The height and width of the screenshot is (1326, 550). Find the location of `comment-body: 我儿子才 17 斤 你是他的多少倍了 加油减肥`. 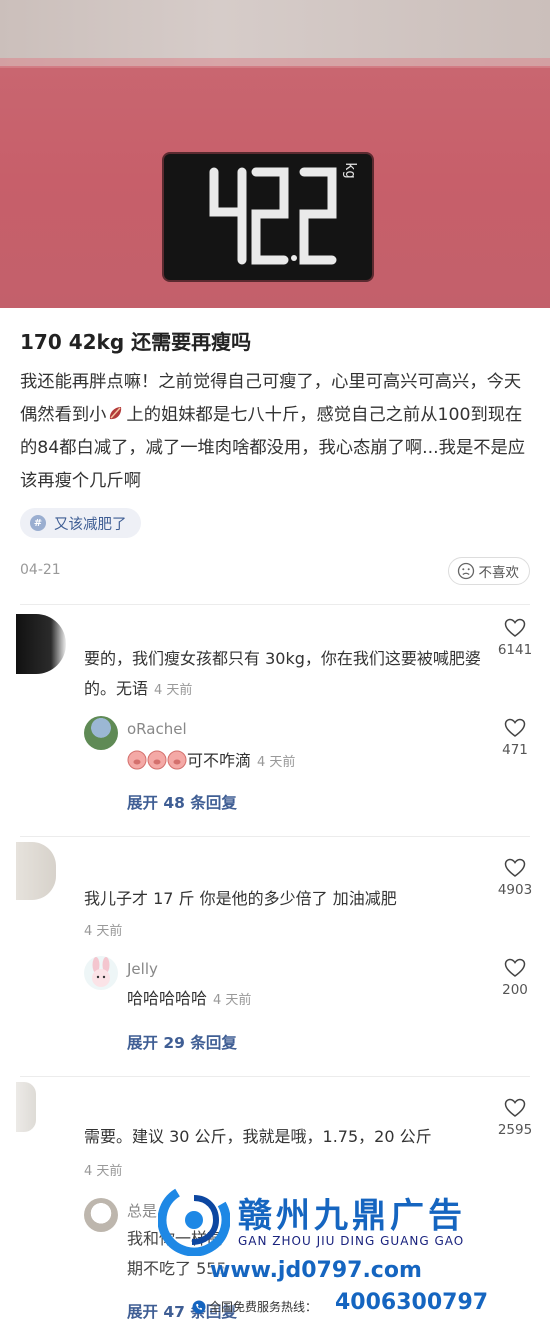

comment-body: 我儿子才 17 斤 你是他的多少倍了 加油减肥 is located at coordinates (240, 898).